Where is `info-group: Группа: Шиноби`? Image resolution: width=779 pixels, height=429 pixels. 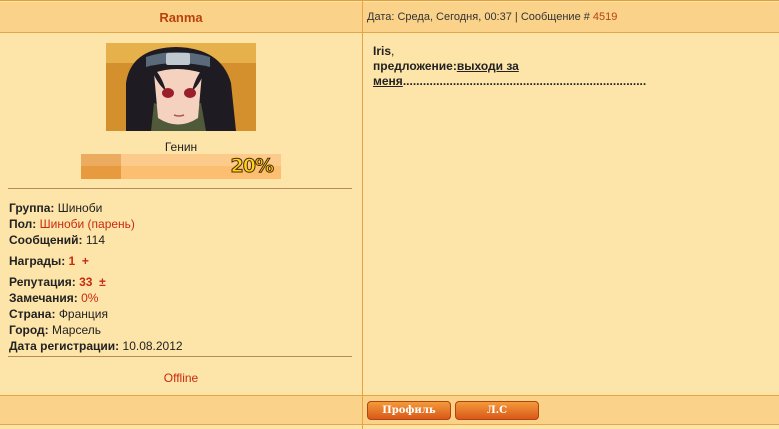 info-group: Группа: Шиноби is located at coordinates (56, 208).